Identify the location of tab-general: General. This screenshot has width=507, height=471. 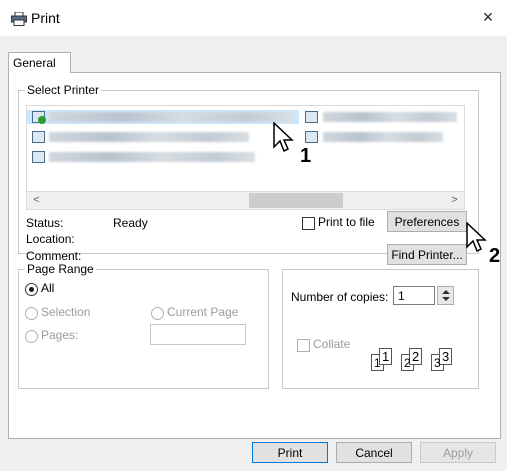
(39, 62).